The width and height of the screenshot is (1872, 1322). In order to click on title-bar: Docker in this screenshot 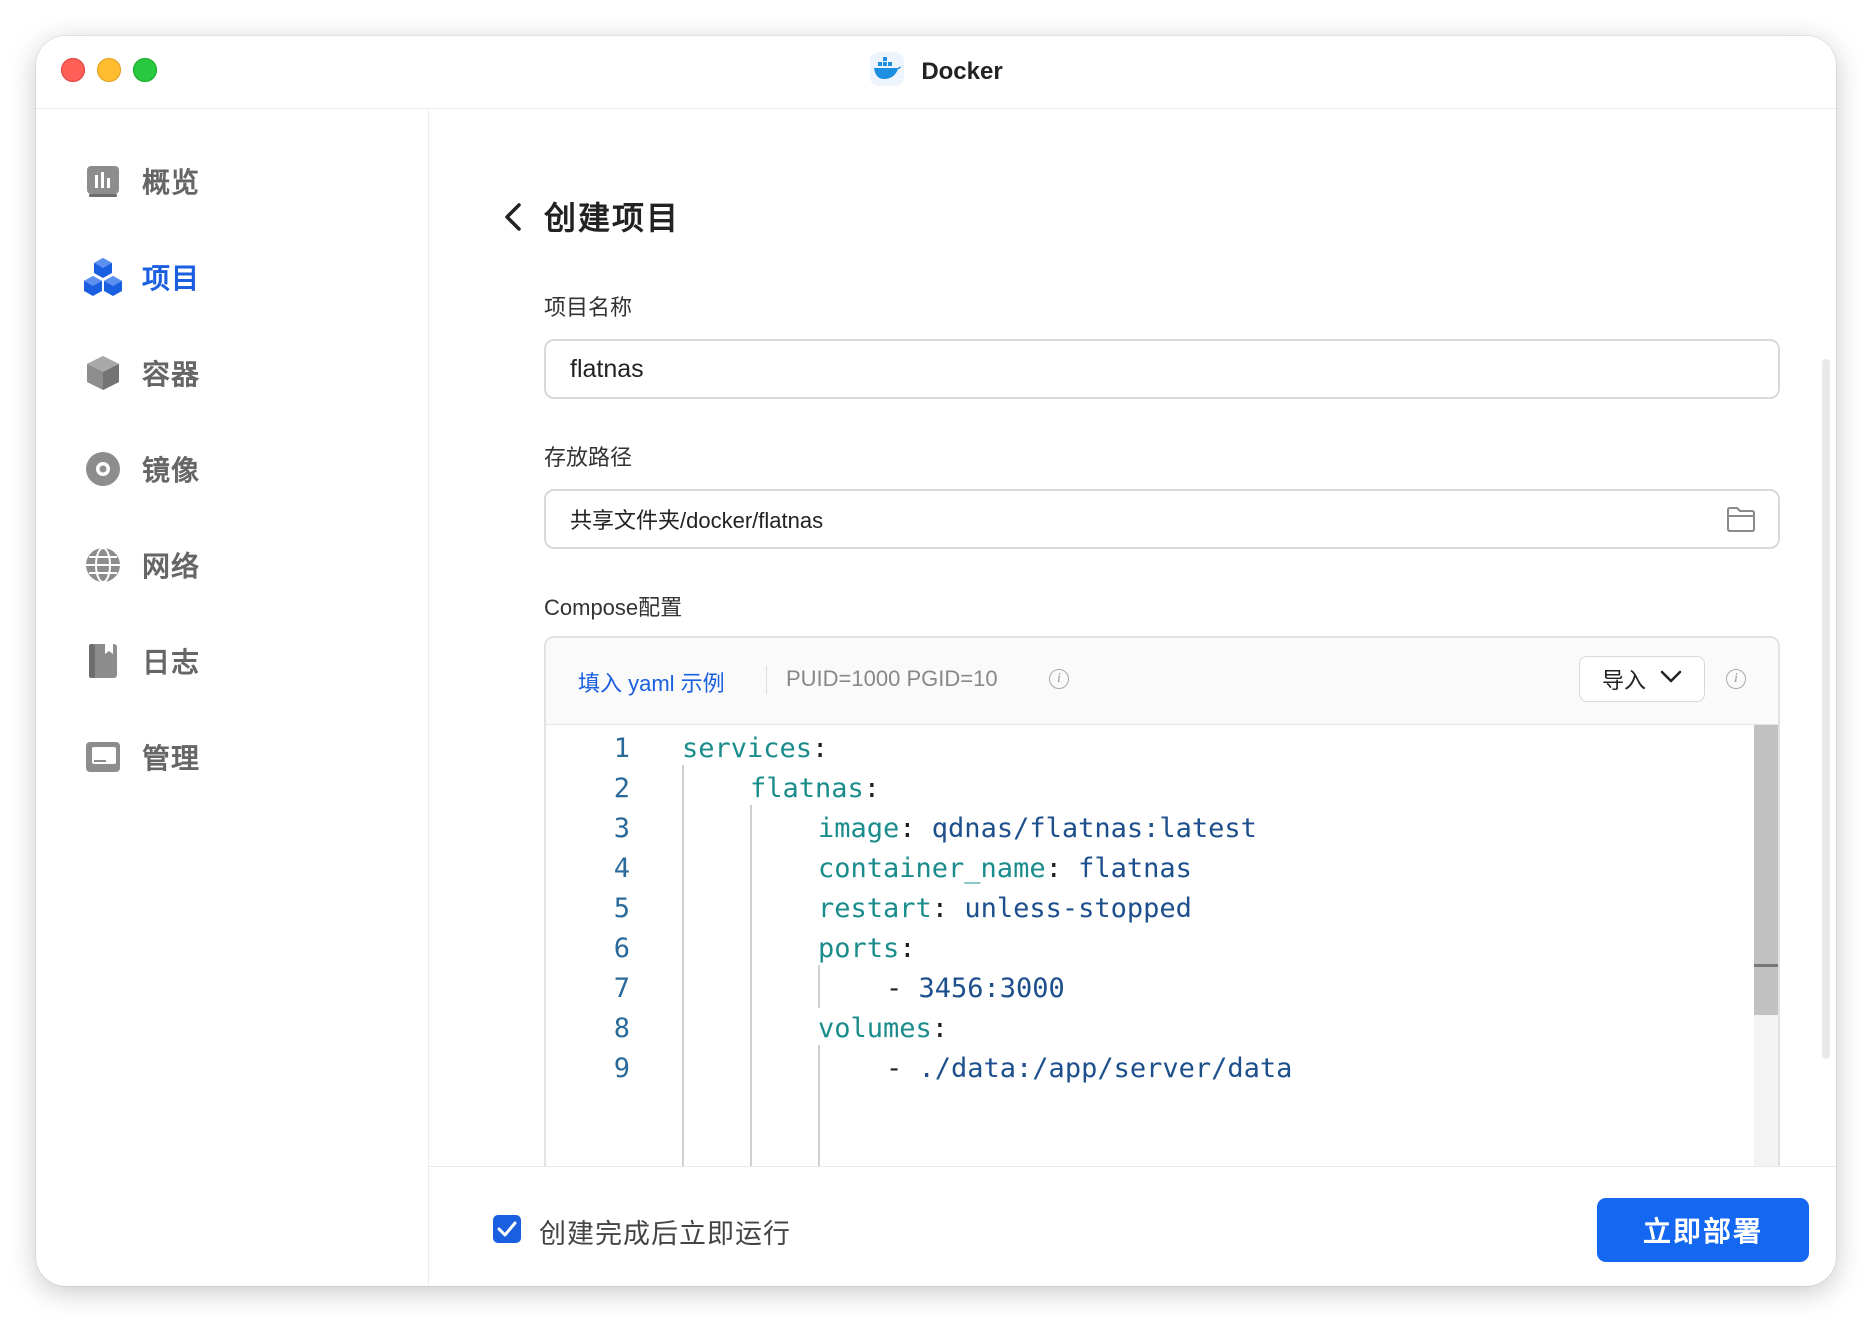, I will do `click(936, 72)`.